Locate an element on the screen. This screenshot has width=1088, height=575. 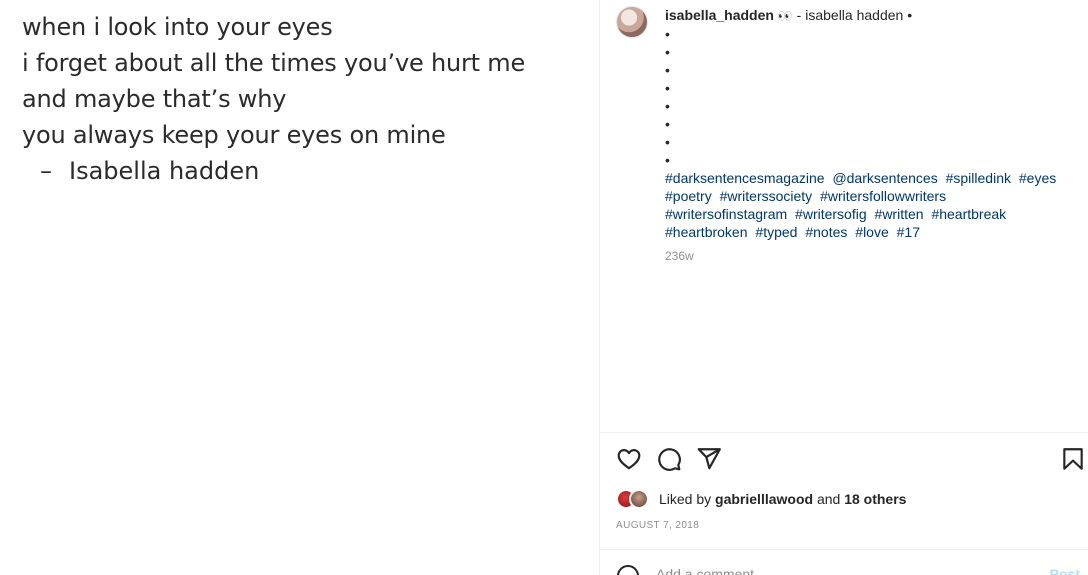
eyes-emoji-icon: 👀 is located at coordinates (785, 16).